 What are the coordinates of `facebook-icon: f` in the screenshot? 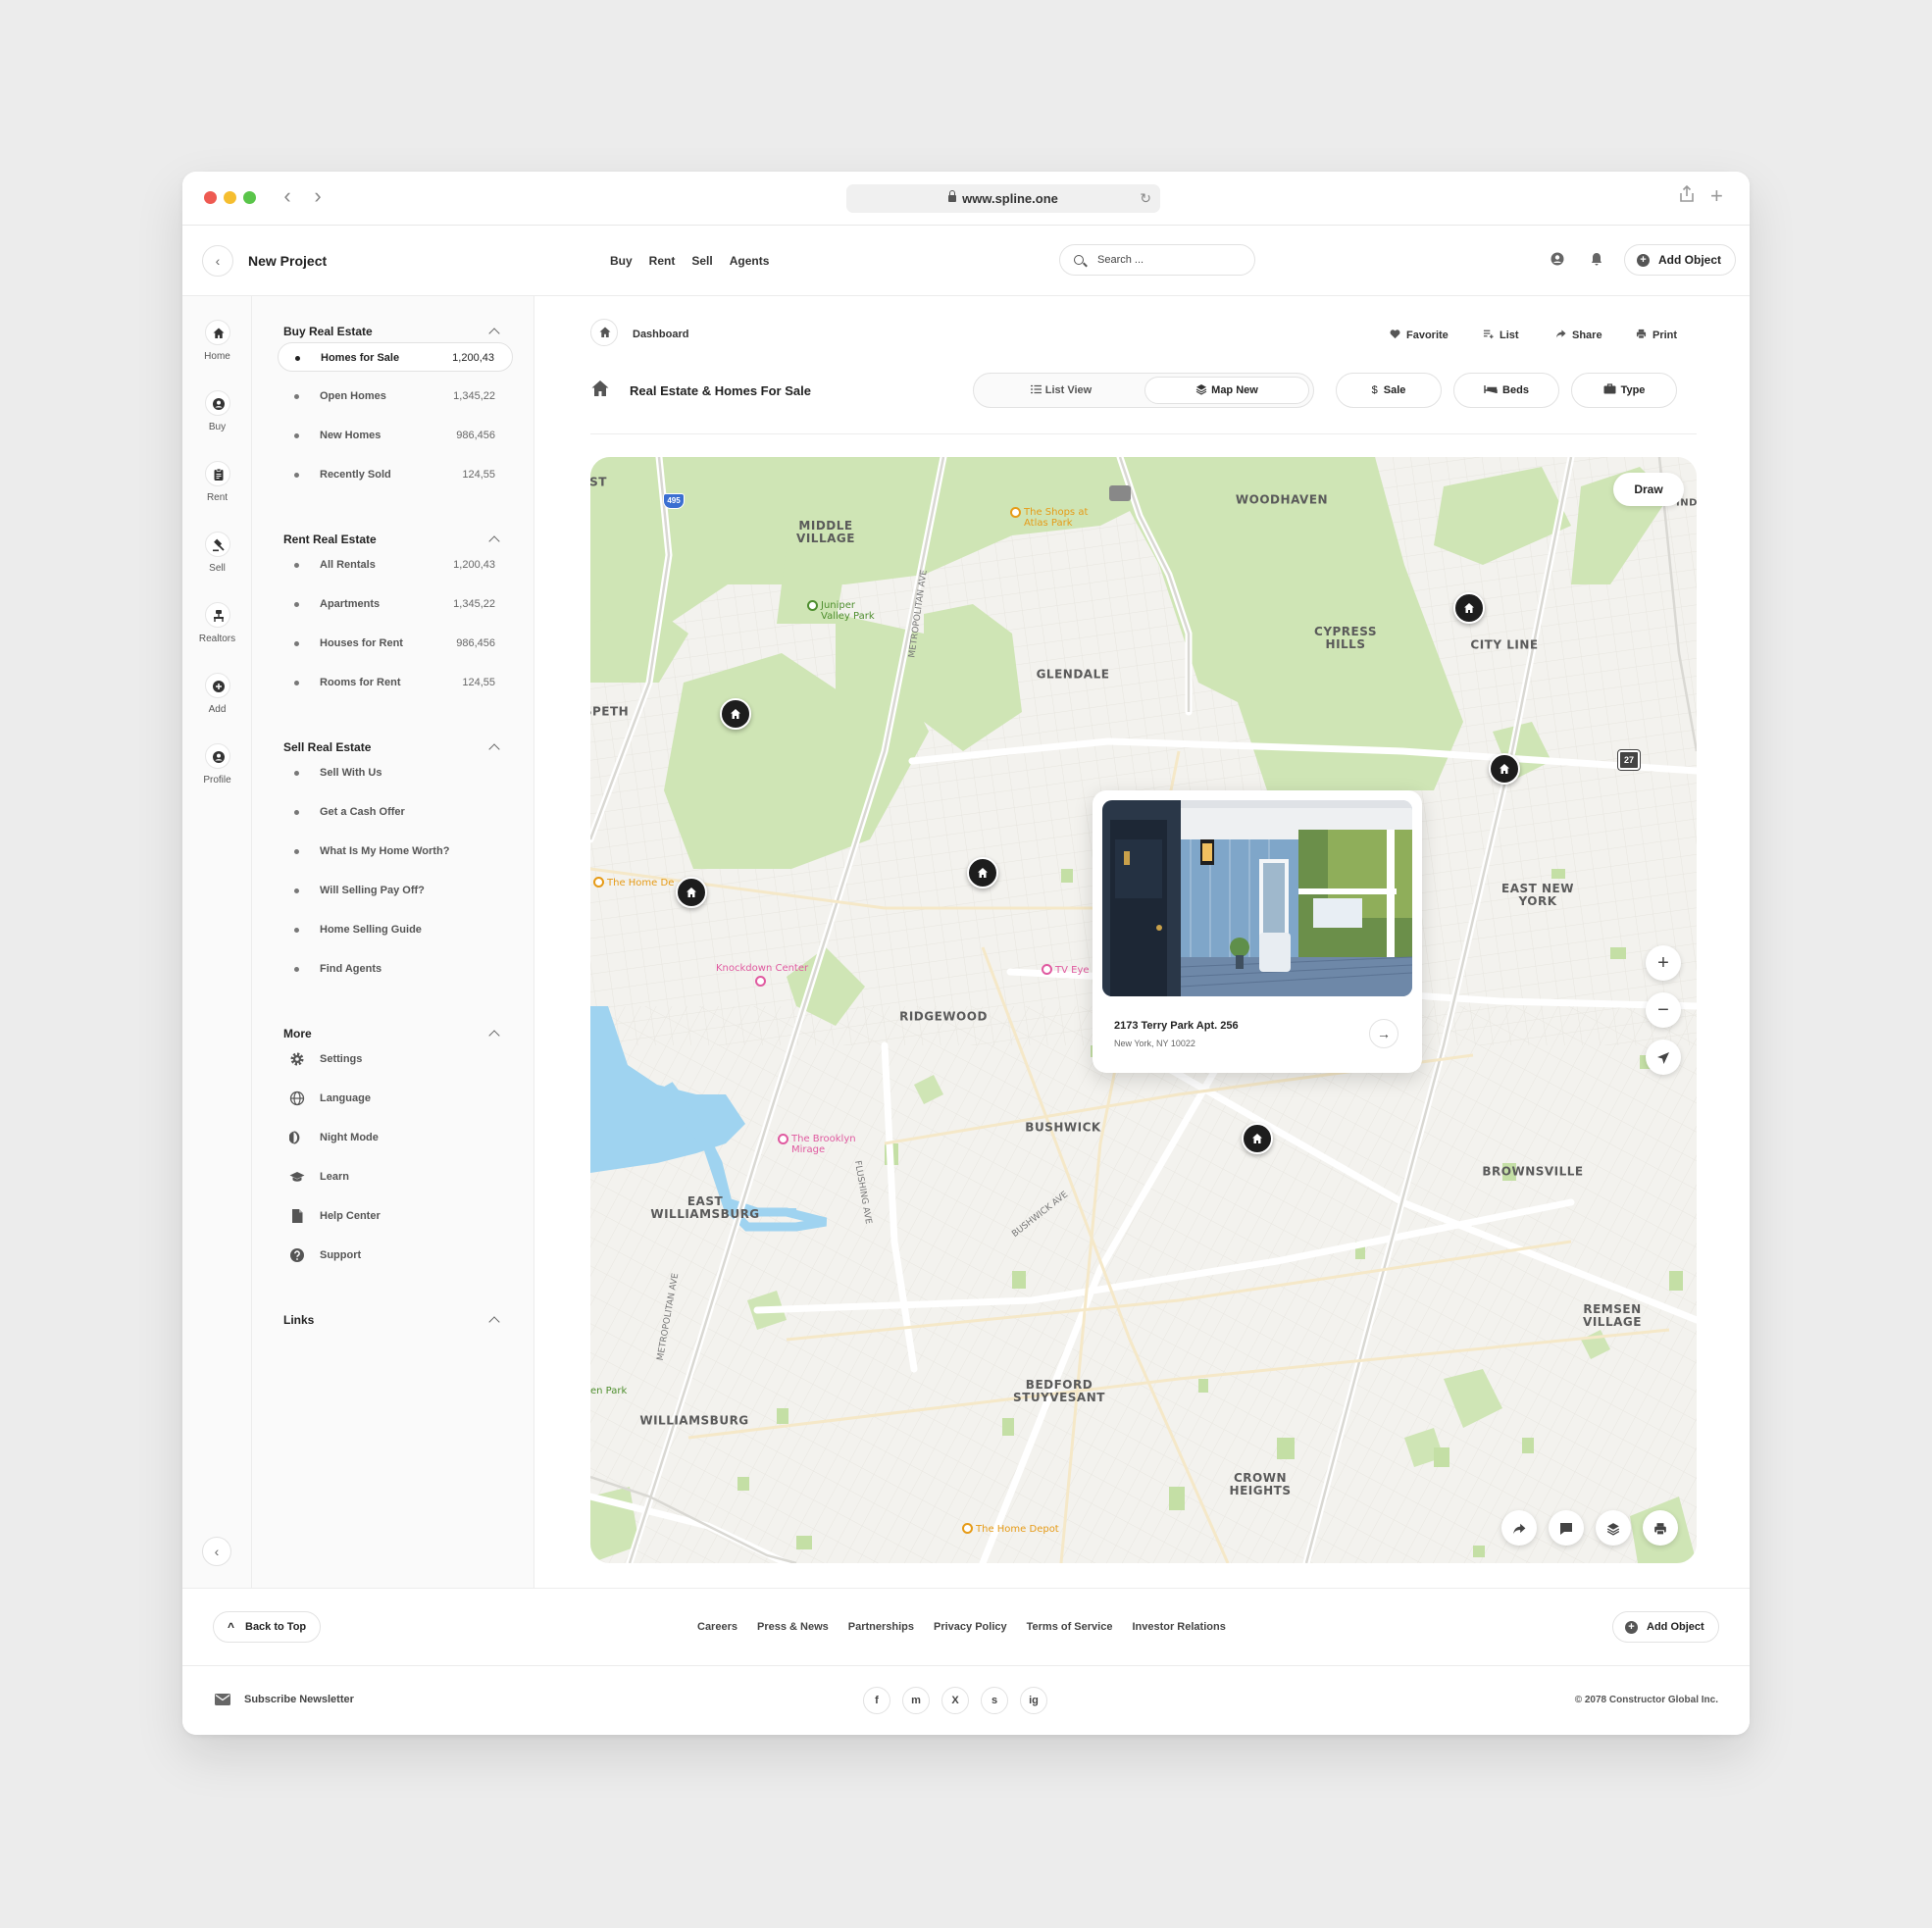 It's located at (876, 1700).